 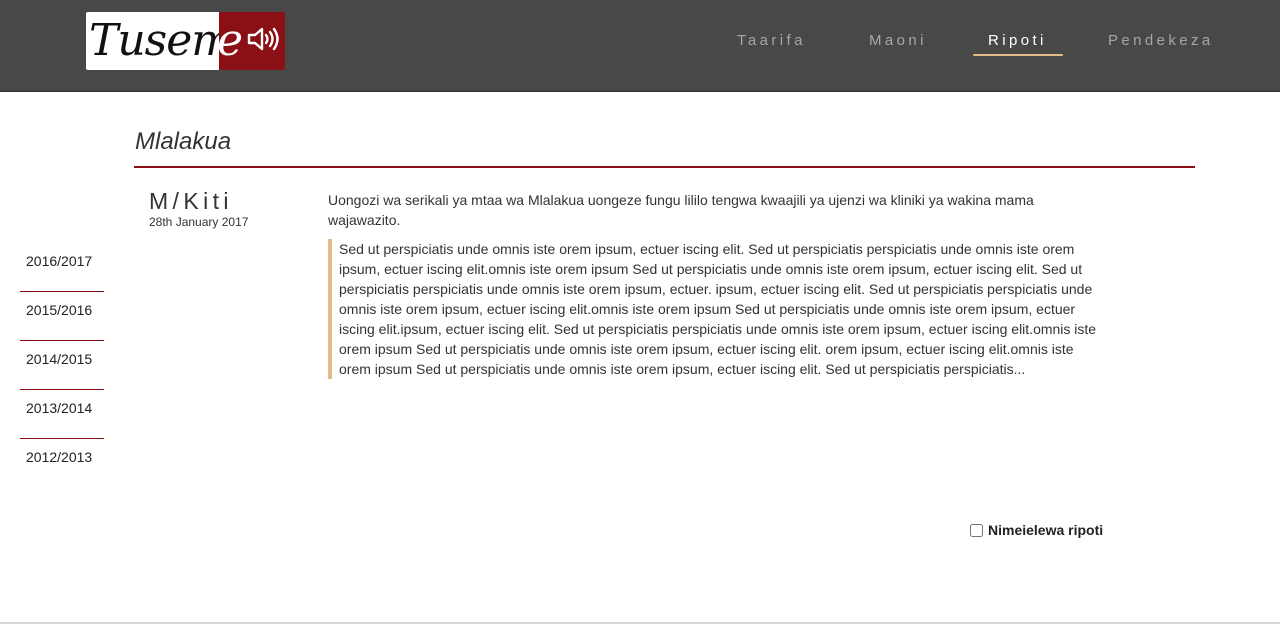 I want to click on understood-checkbox, so click(x=976, y=530).